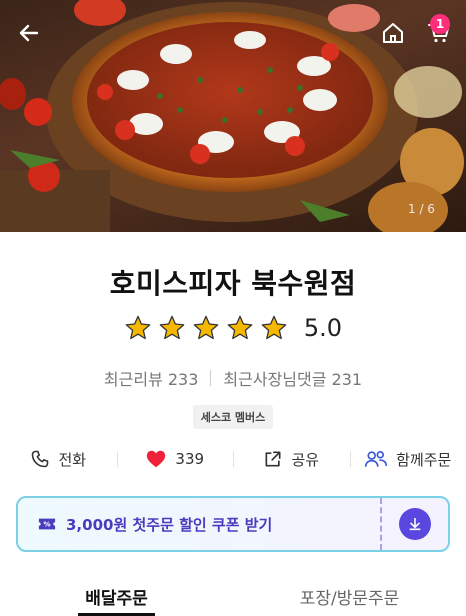 The height and width of the screenshot is (616, 466). What do you see at coordinates (156, 459) in the screenshot?
I see `heart-icon` at bounding box center [156, 459].